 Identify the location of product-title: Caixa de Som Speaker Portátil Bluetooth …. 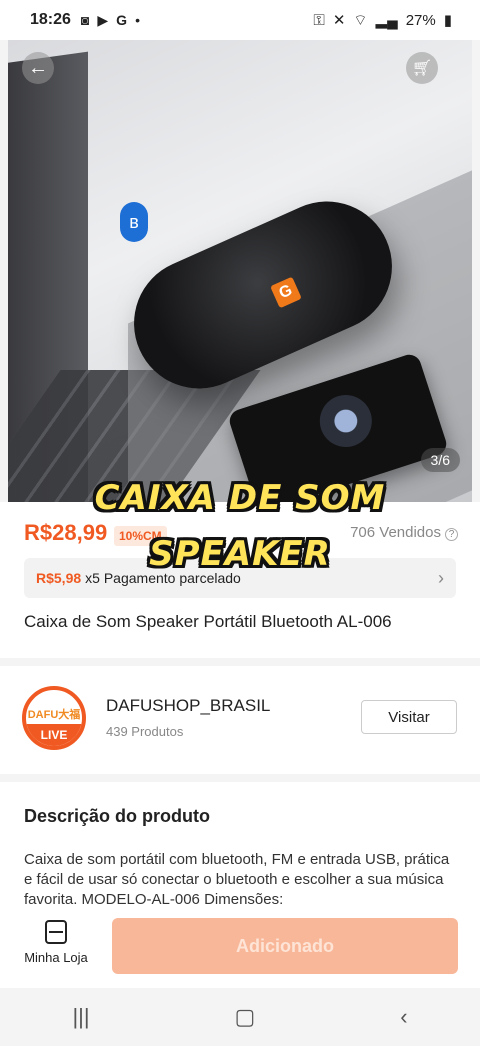
(208, 621).